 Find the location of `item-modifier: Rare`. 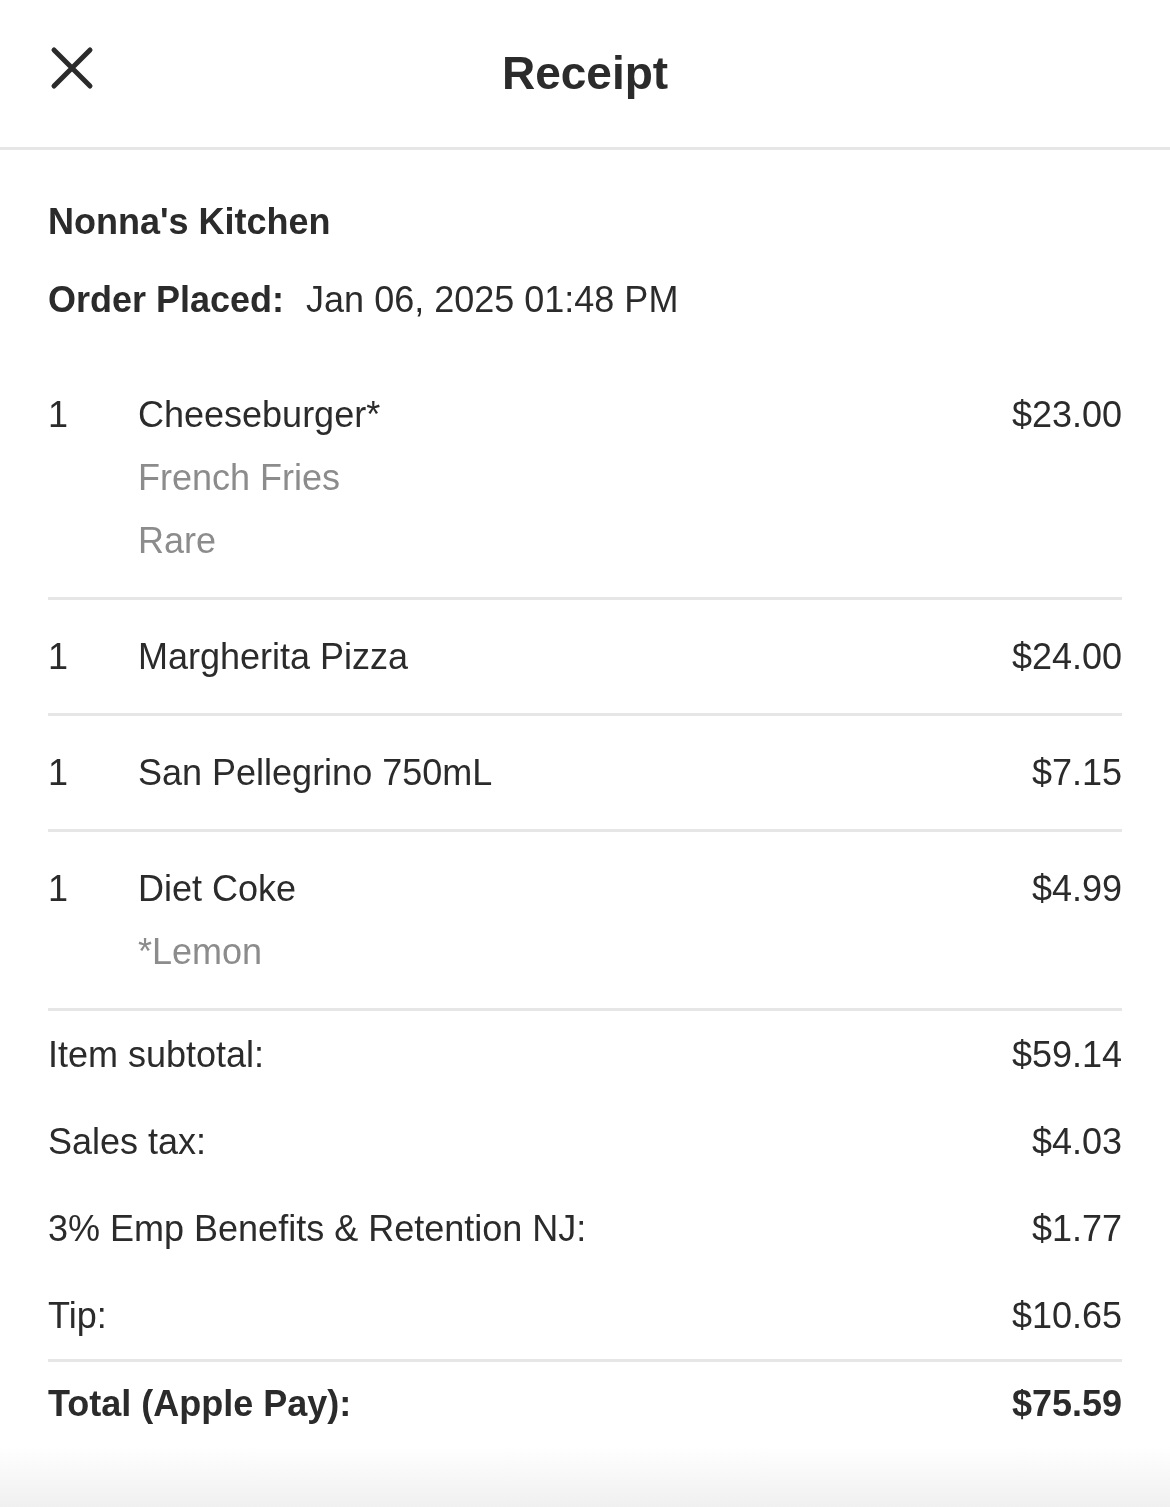

item-modifier: Rare is located at coordinates (177, 541).